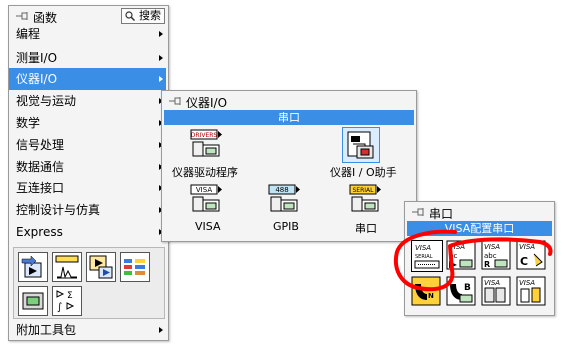 The width and height of the screenshot is (565, 344). Describe the element at coordinates (33, 267) in the screenshot. I see `express-input-icon` at that location.